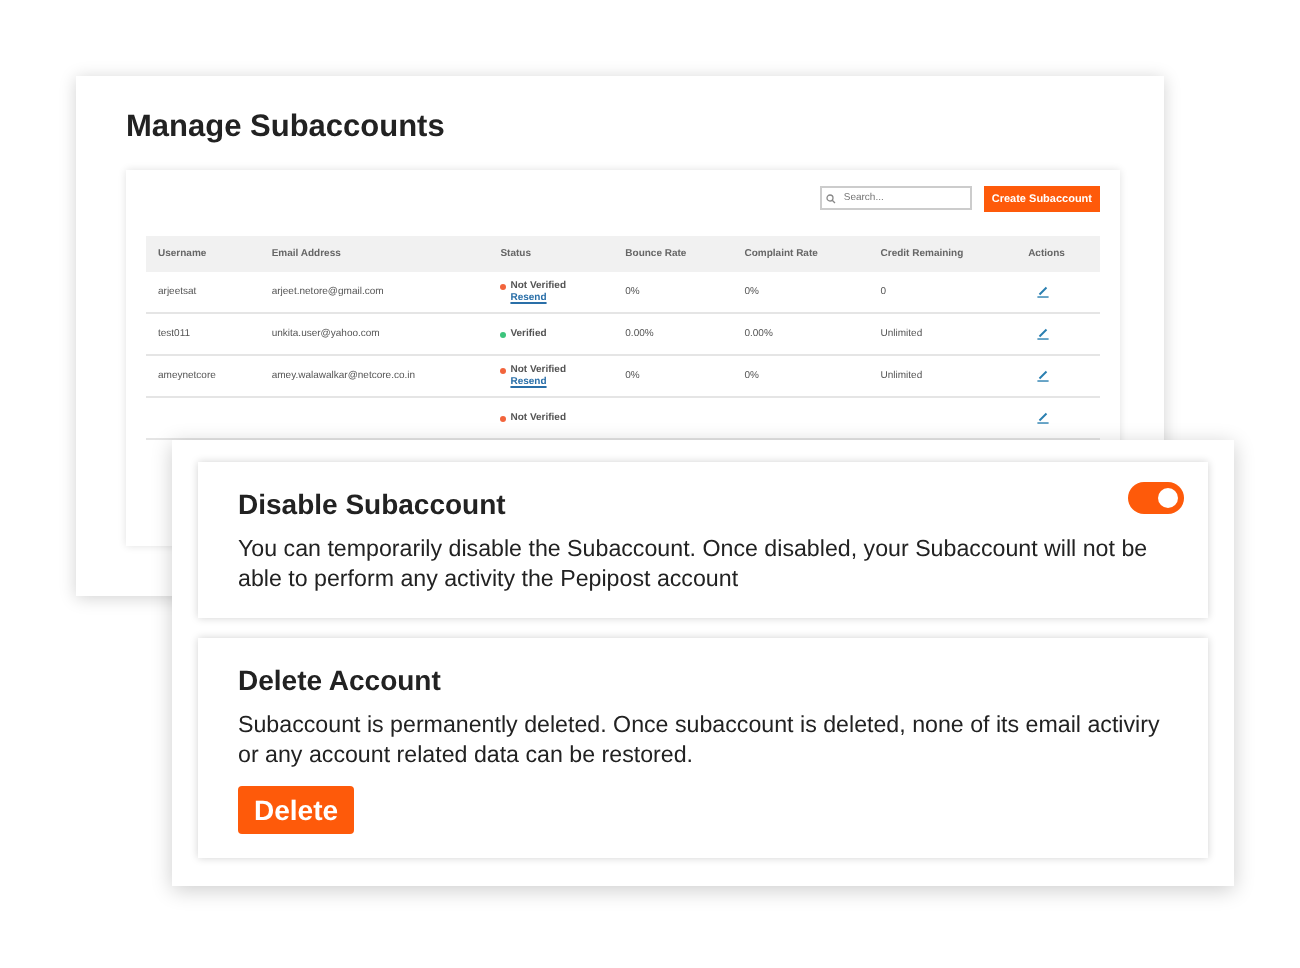 This screenshot has height=968, width=1300. Describe the element at coordinates (339, 680) in the screenshot. I see `section-title: Delete Account` at that location.